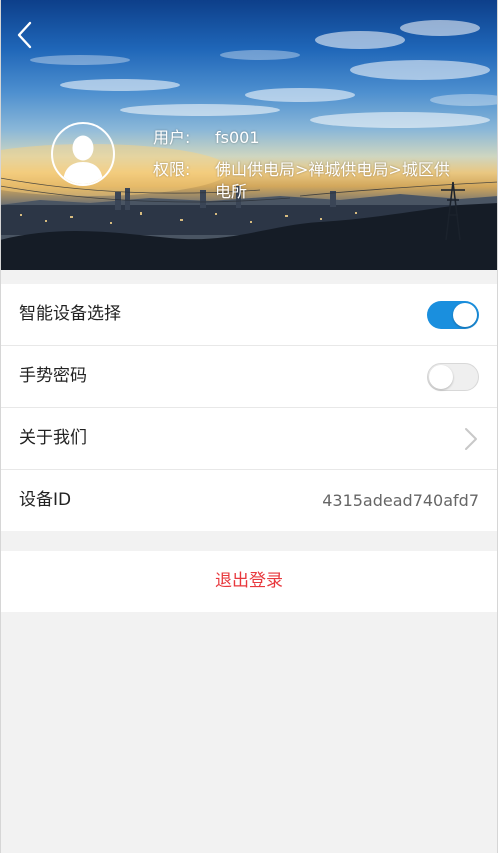 The height and width of the screenshot is (853, 498). Describe the element at coordinates (45, 500) in the screenshot. I see `device-id-label: 设备ID` at that location.